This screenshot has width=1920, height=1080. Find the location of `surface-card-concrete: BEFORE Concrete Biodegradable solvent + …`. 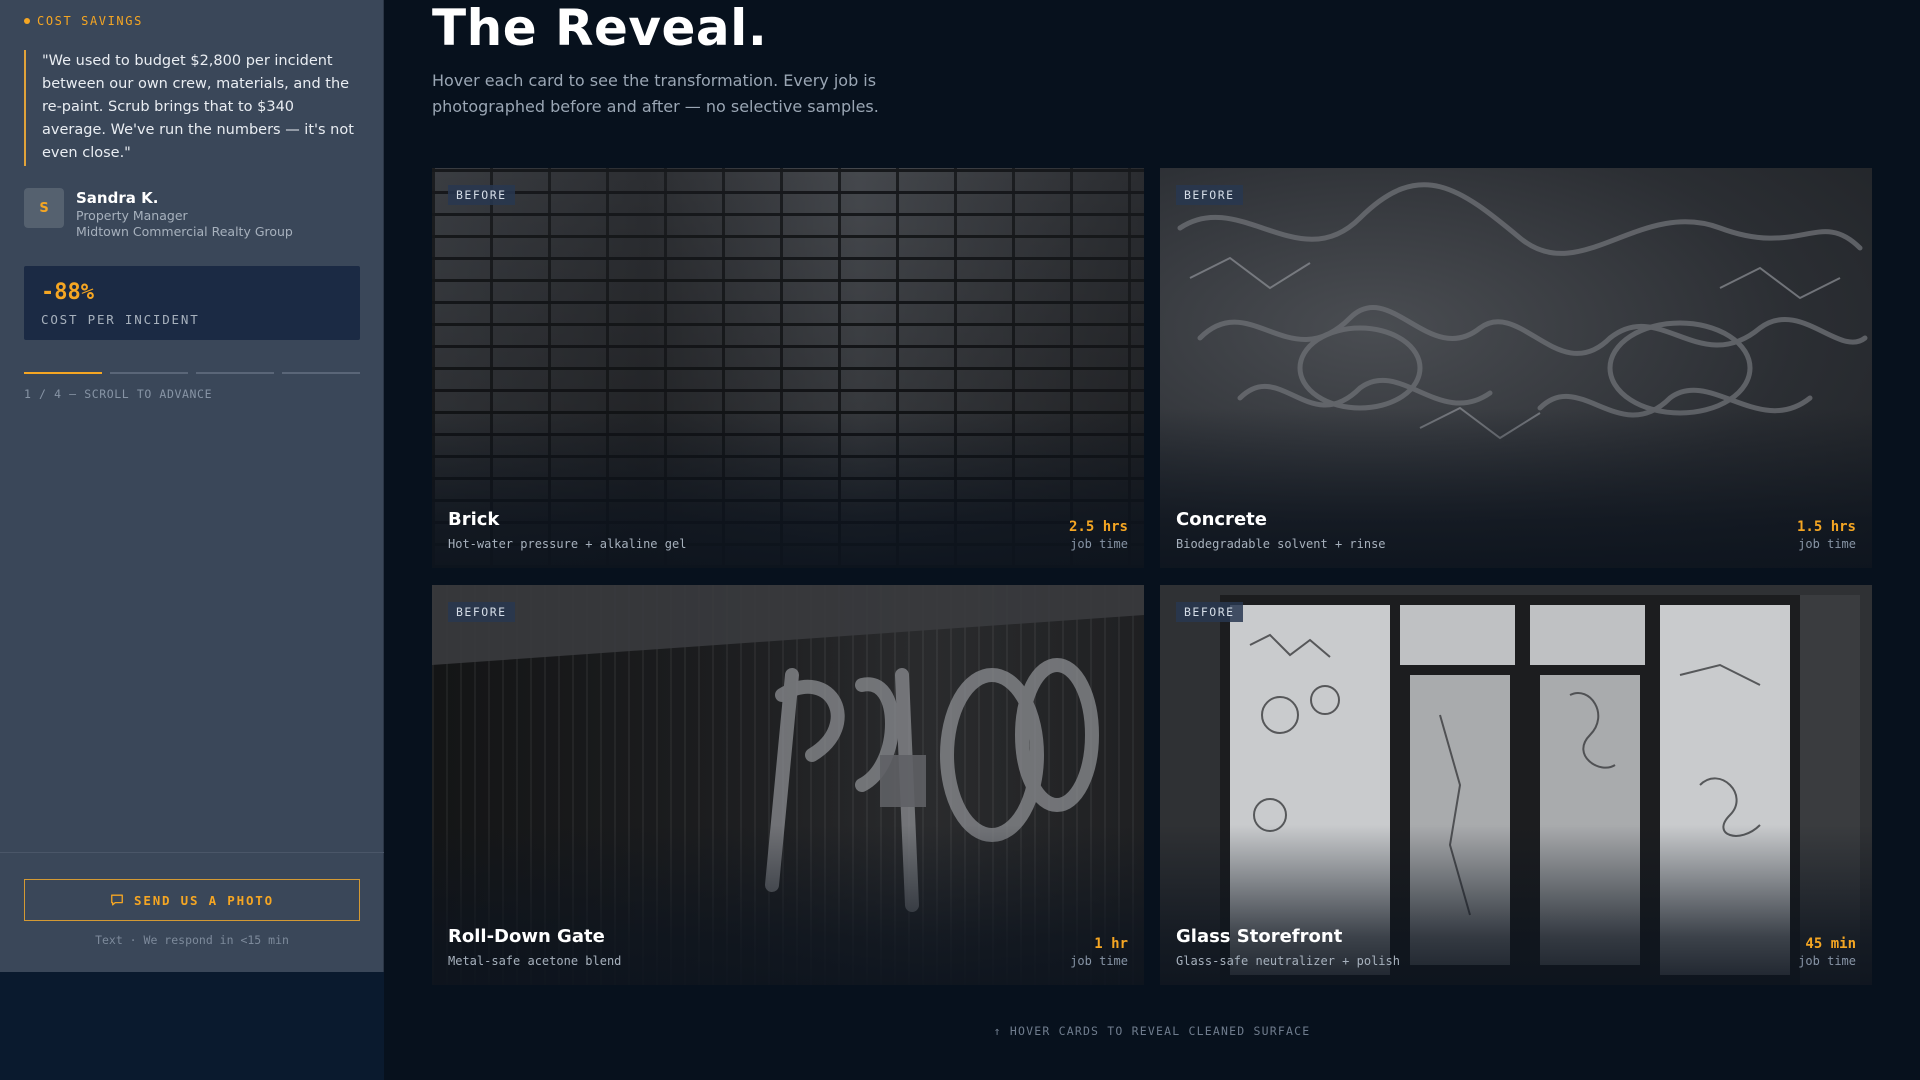

surface-card-concrete: BEFORE Concrete Biodegradable solvent + … is located at coordinates (1516, 368).